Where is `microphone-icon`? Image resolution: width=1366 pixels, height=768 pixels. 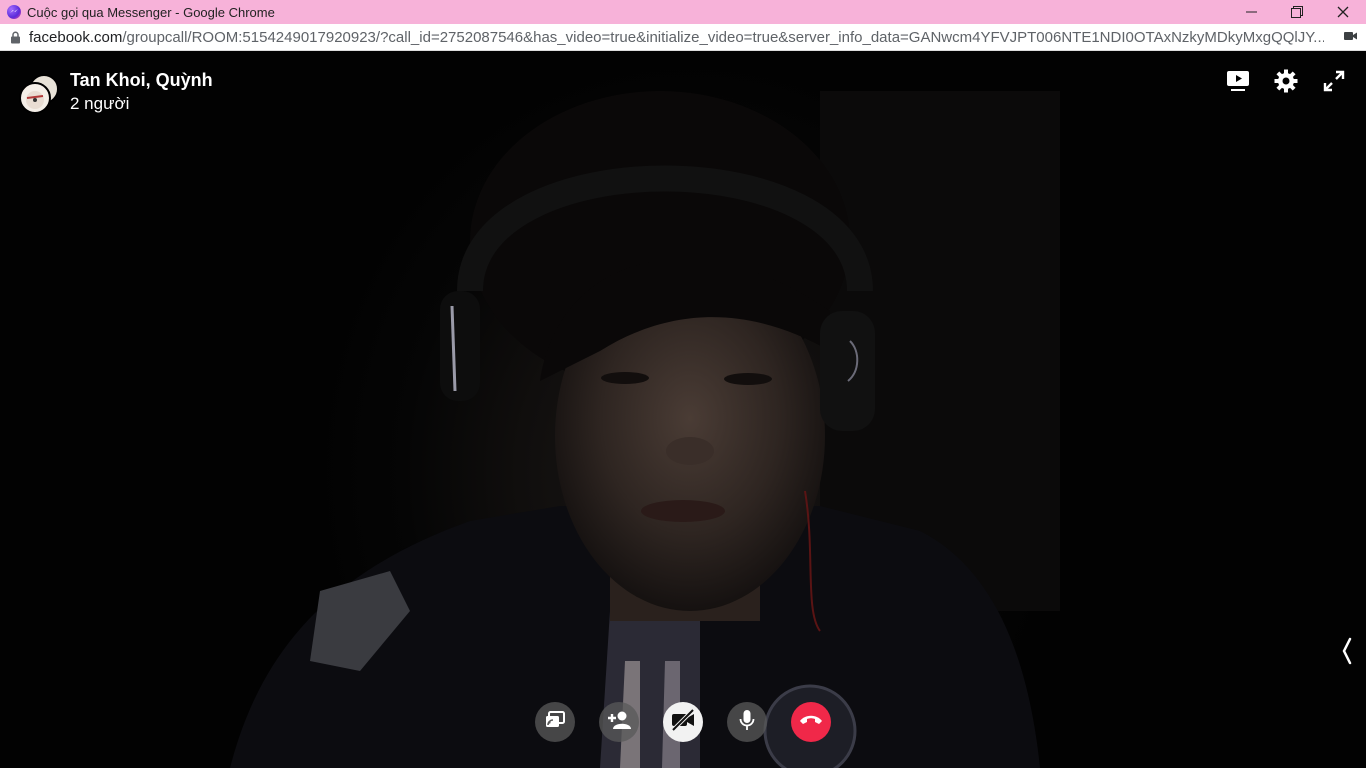 microphone-icon is located at coordinates (747, 722).